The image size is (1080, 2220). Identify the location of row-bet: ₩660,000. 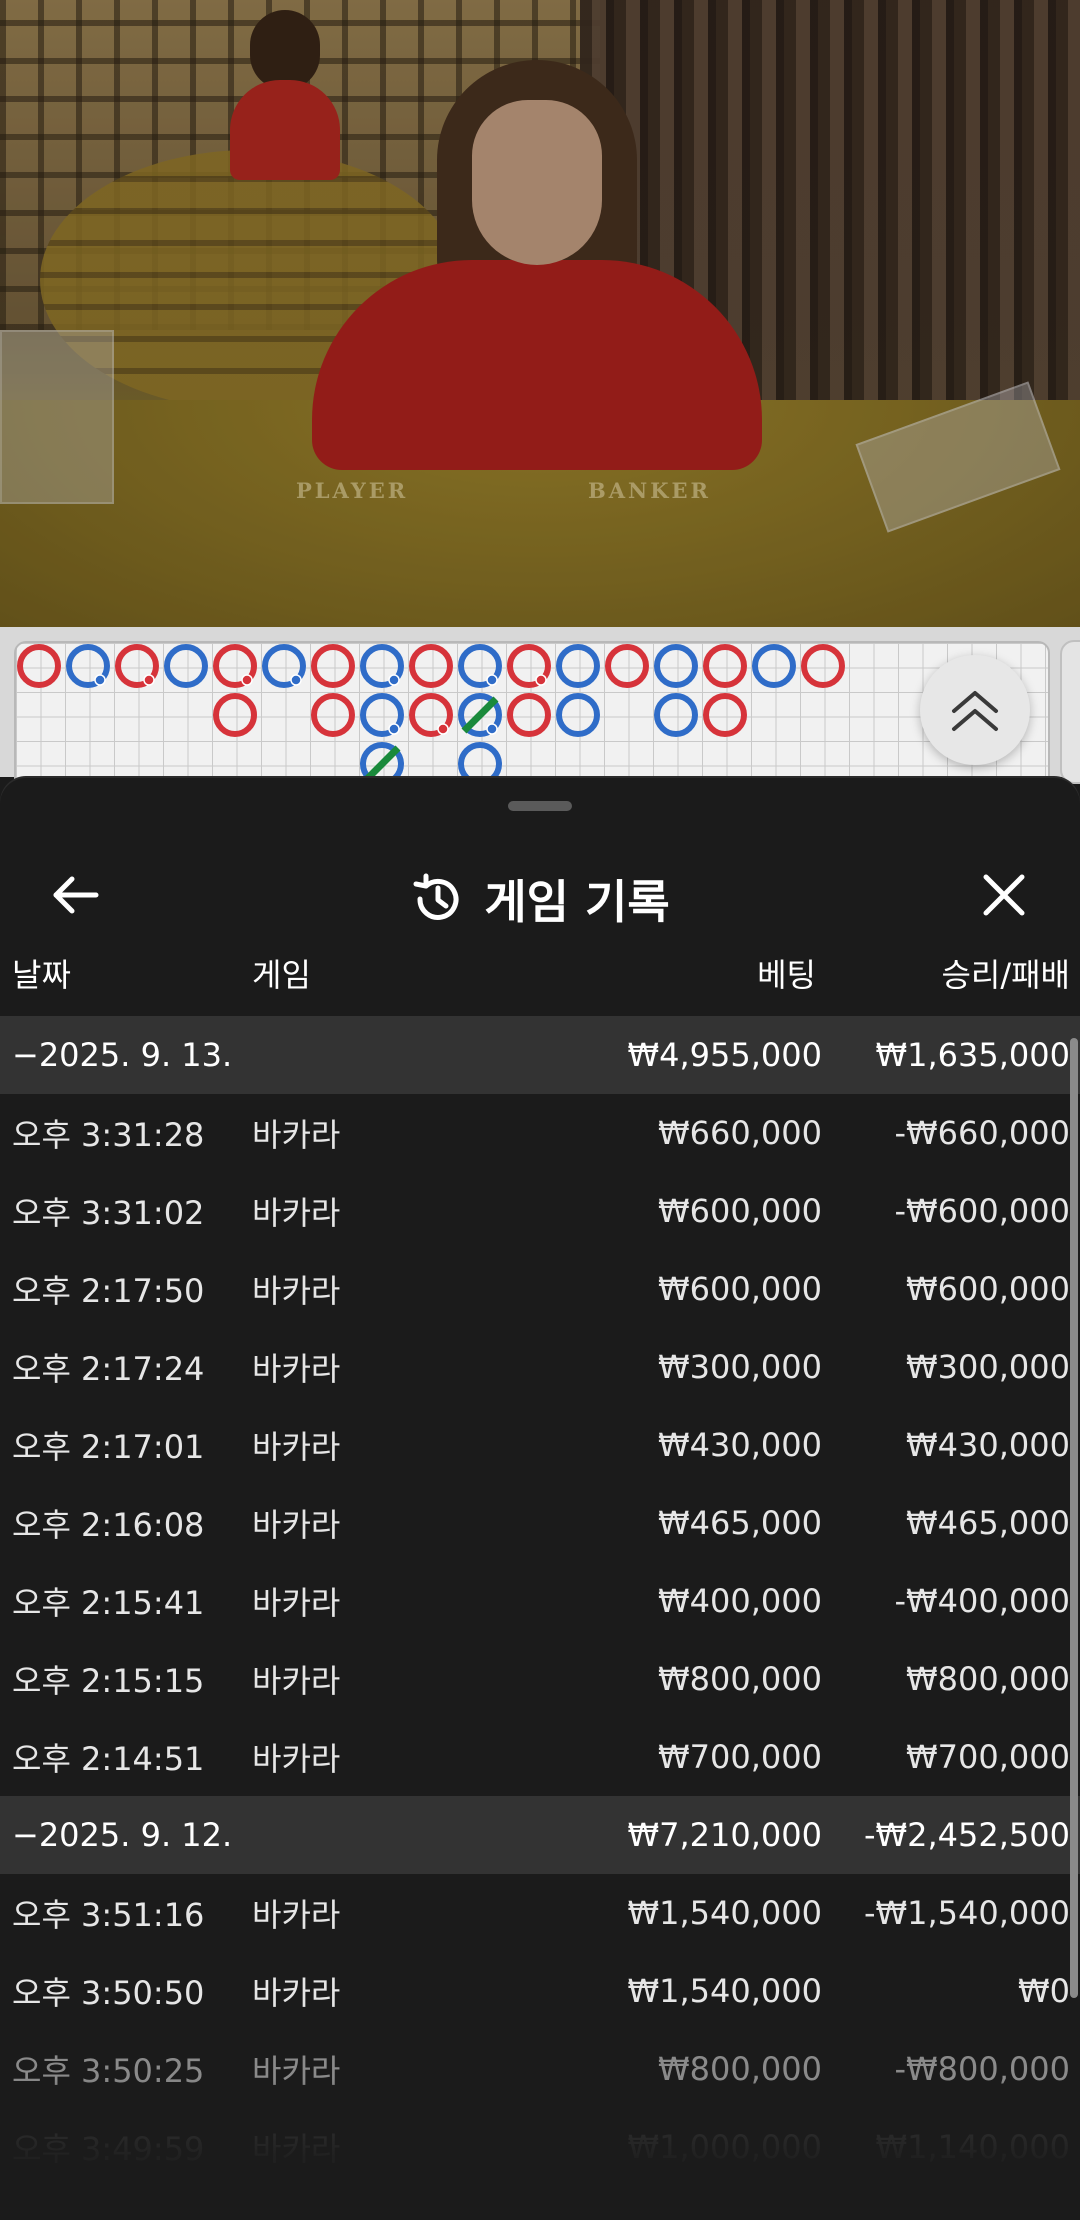
(740, 1133).